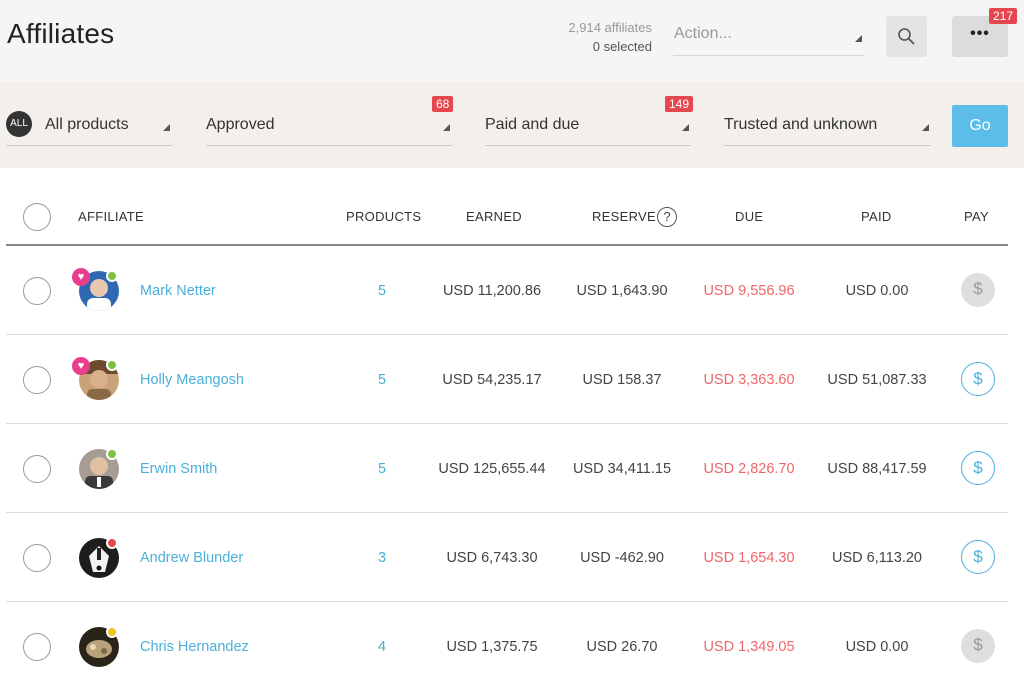 The height and width of the screenshot is (681, 1024). I want to click on payment-badge: 149, so click(679, 104).